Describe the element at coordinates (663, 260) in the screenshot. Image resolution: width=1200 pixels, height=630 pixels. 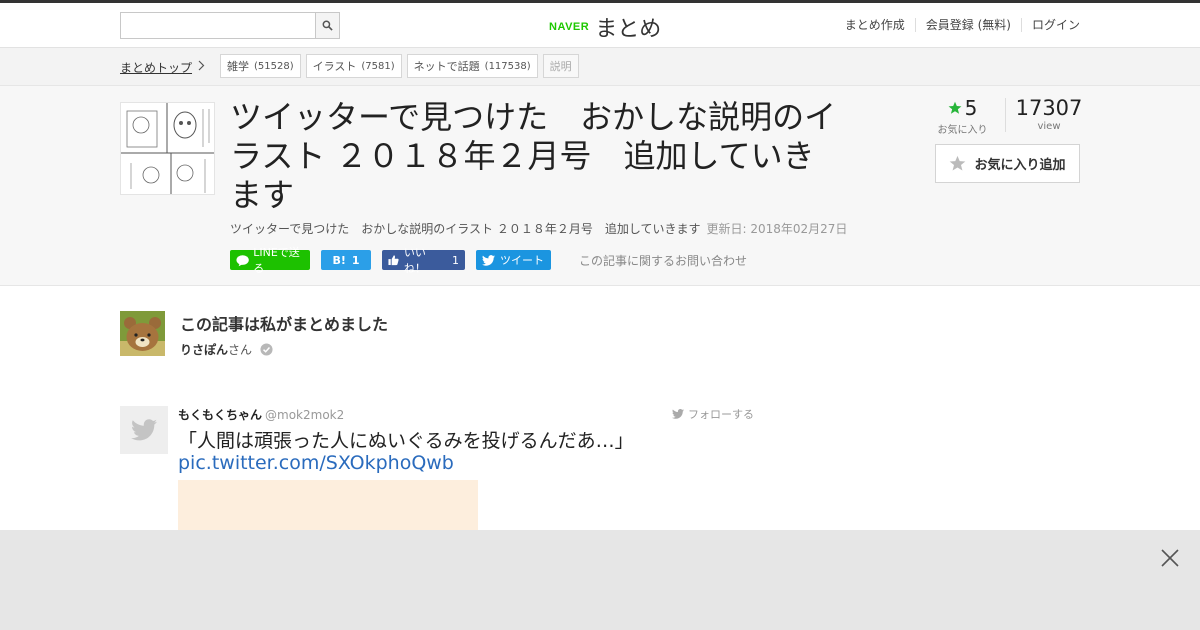
I see `contact-link: この記事に関するお問い合わせ` at that location.